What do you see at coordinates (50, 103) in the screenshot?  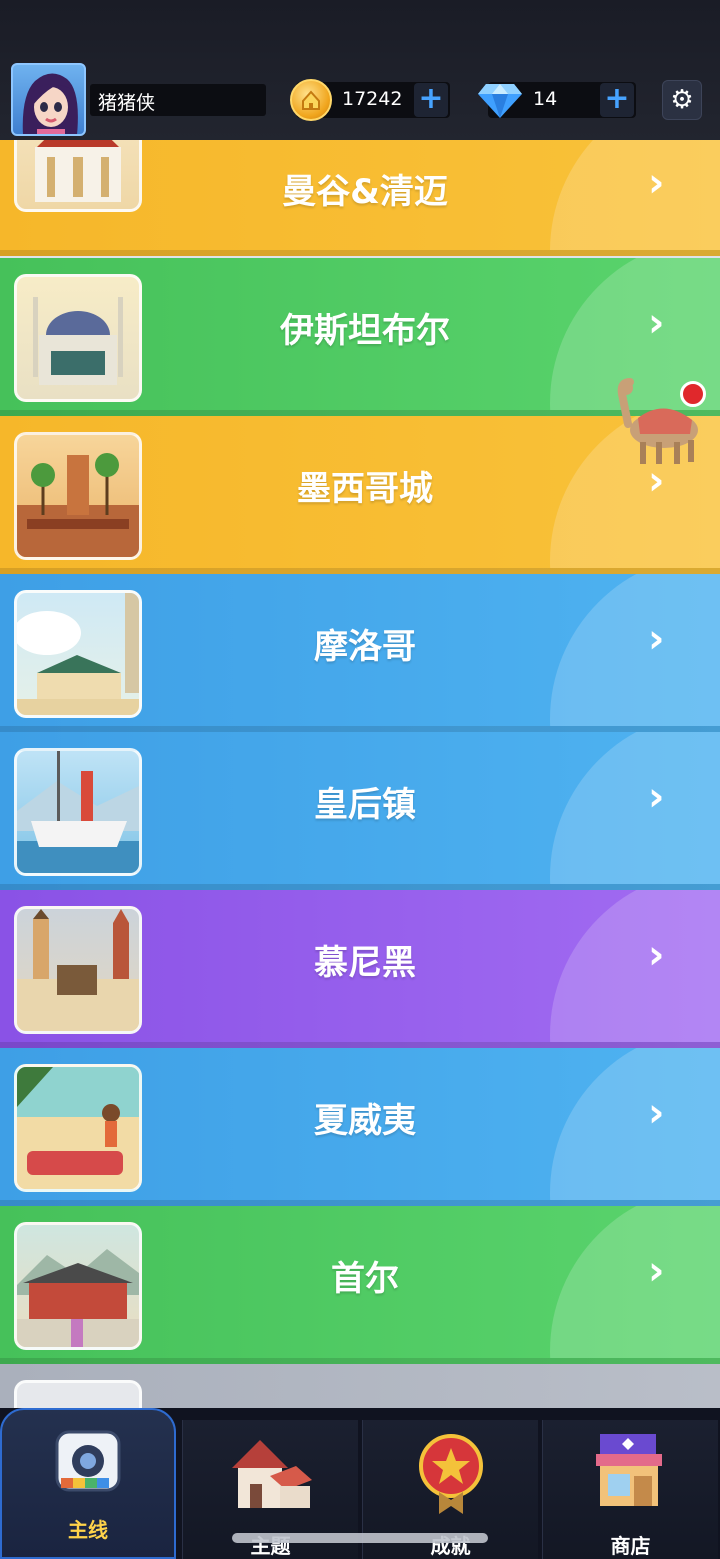 I see `avatar-icon` at bounding box center [50, 103].